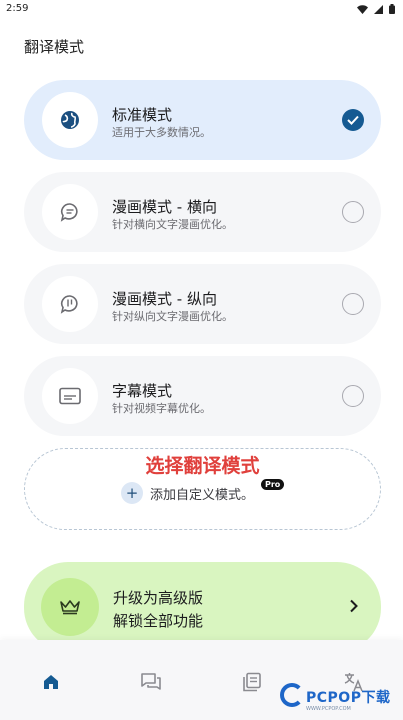 This screenshot has width=403, height=720. Describe the element at coordinates (273, 484) in the screenshot. I see `pro-badge: Pro` at that location.